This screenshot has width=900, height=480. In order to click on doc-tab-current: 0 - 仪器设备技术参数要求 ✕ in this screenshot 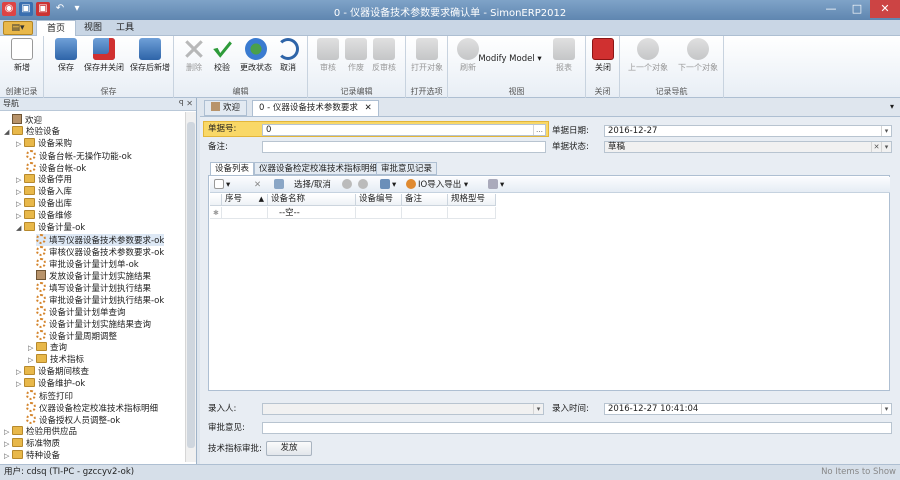, I will do `click(315, 108)`.